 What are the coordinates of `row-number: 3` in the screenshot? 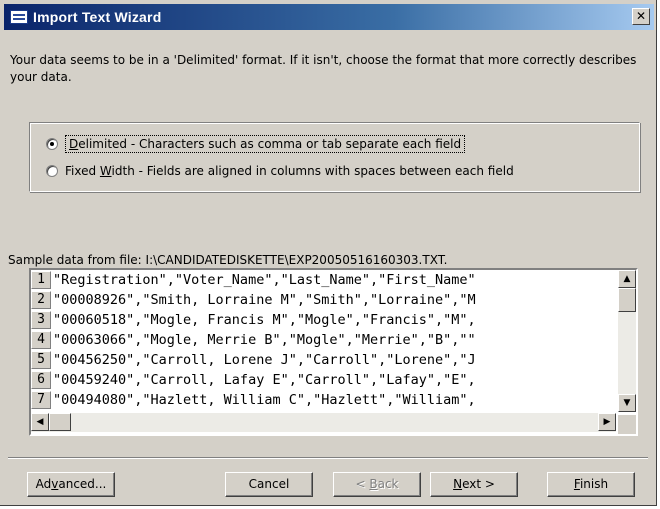 It's located at (41, 320).